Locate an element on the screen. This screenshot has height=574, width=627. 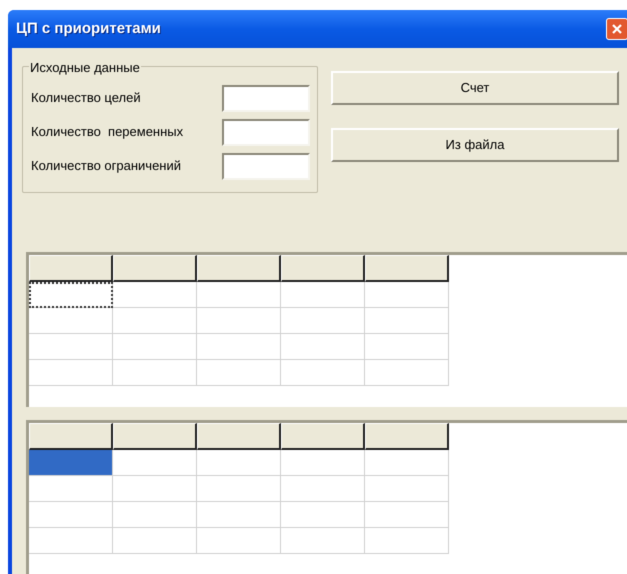
action-button: Счет is located at coordinates (475, 88).